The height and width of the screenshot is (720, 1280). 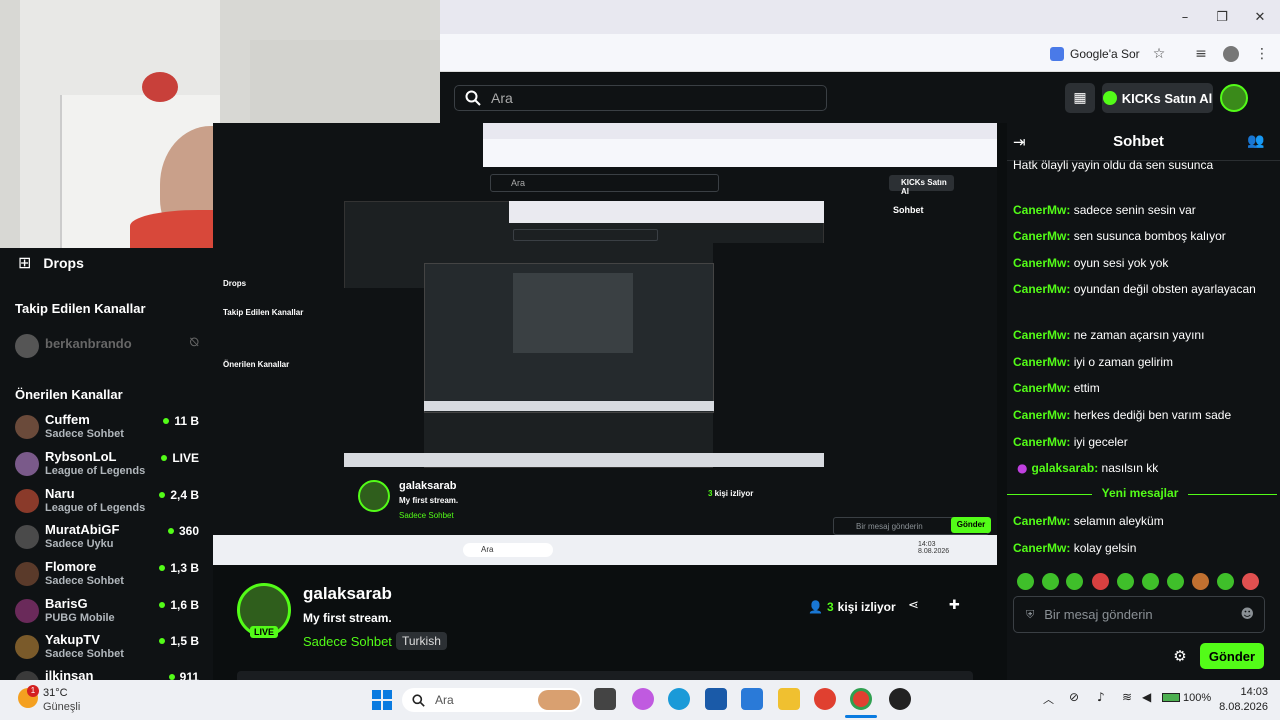 I want to click on battery-icon, so click(x=1171, y=697).